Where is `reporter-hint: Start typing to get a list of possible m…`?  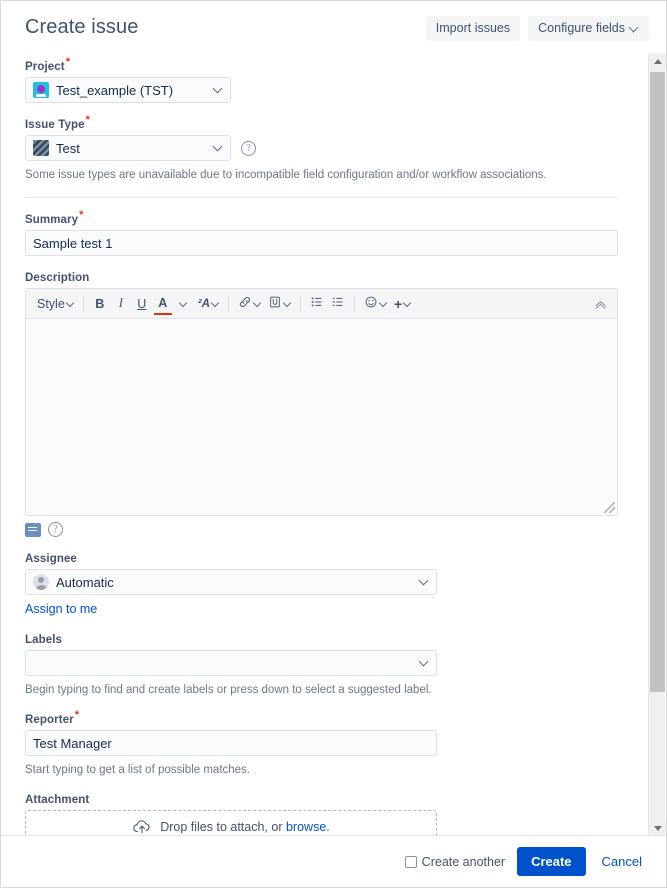
reporter-hint: Start typing to get a list of possible m… is located at coordinates (138, 770).